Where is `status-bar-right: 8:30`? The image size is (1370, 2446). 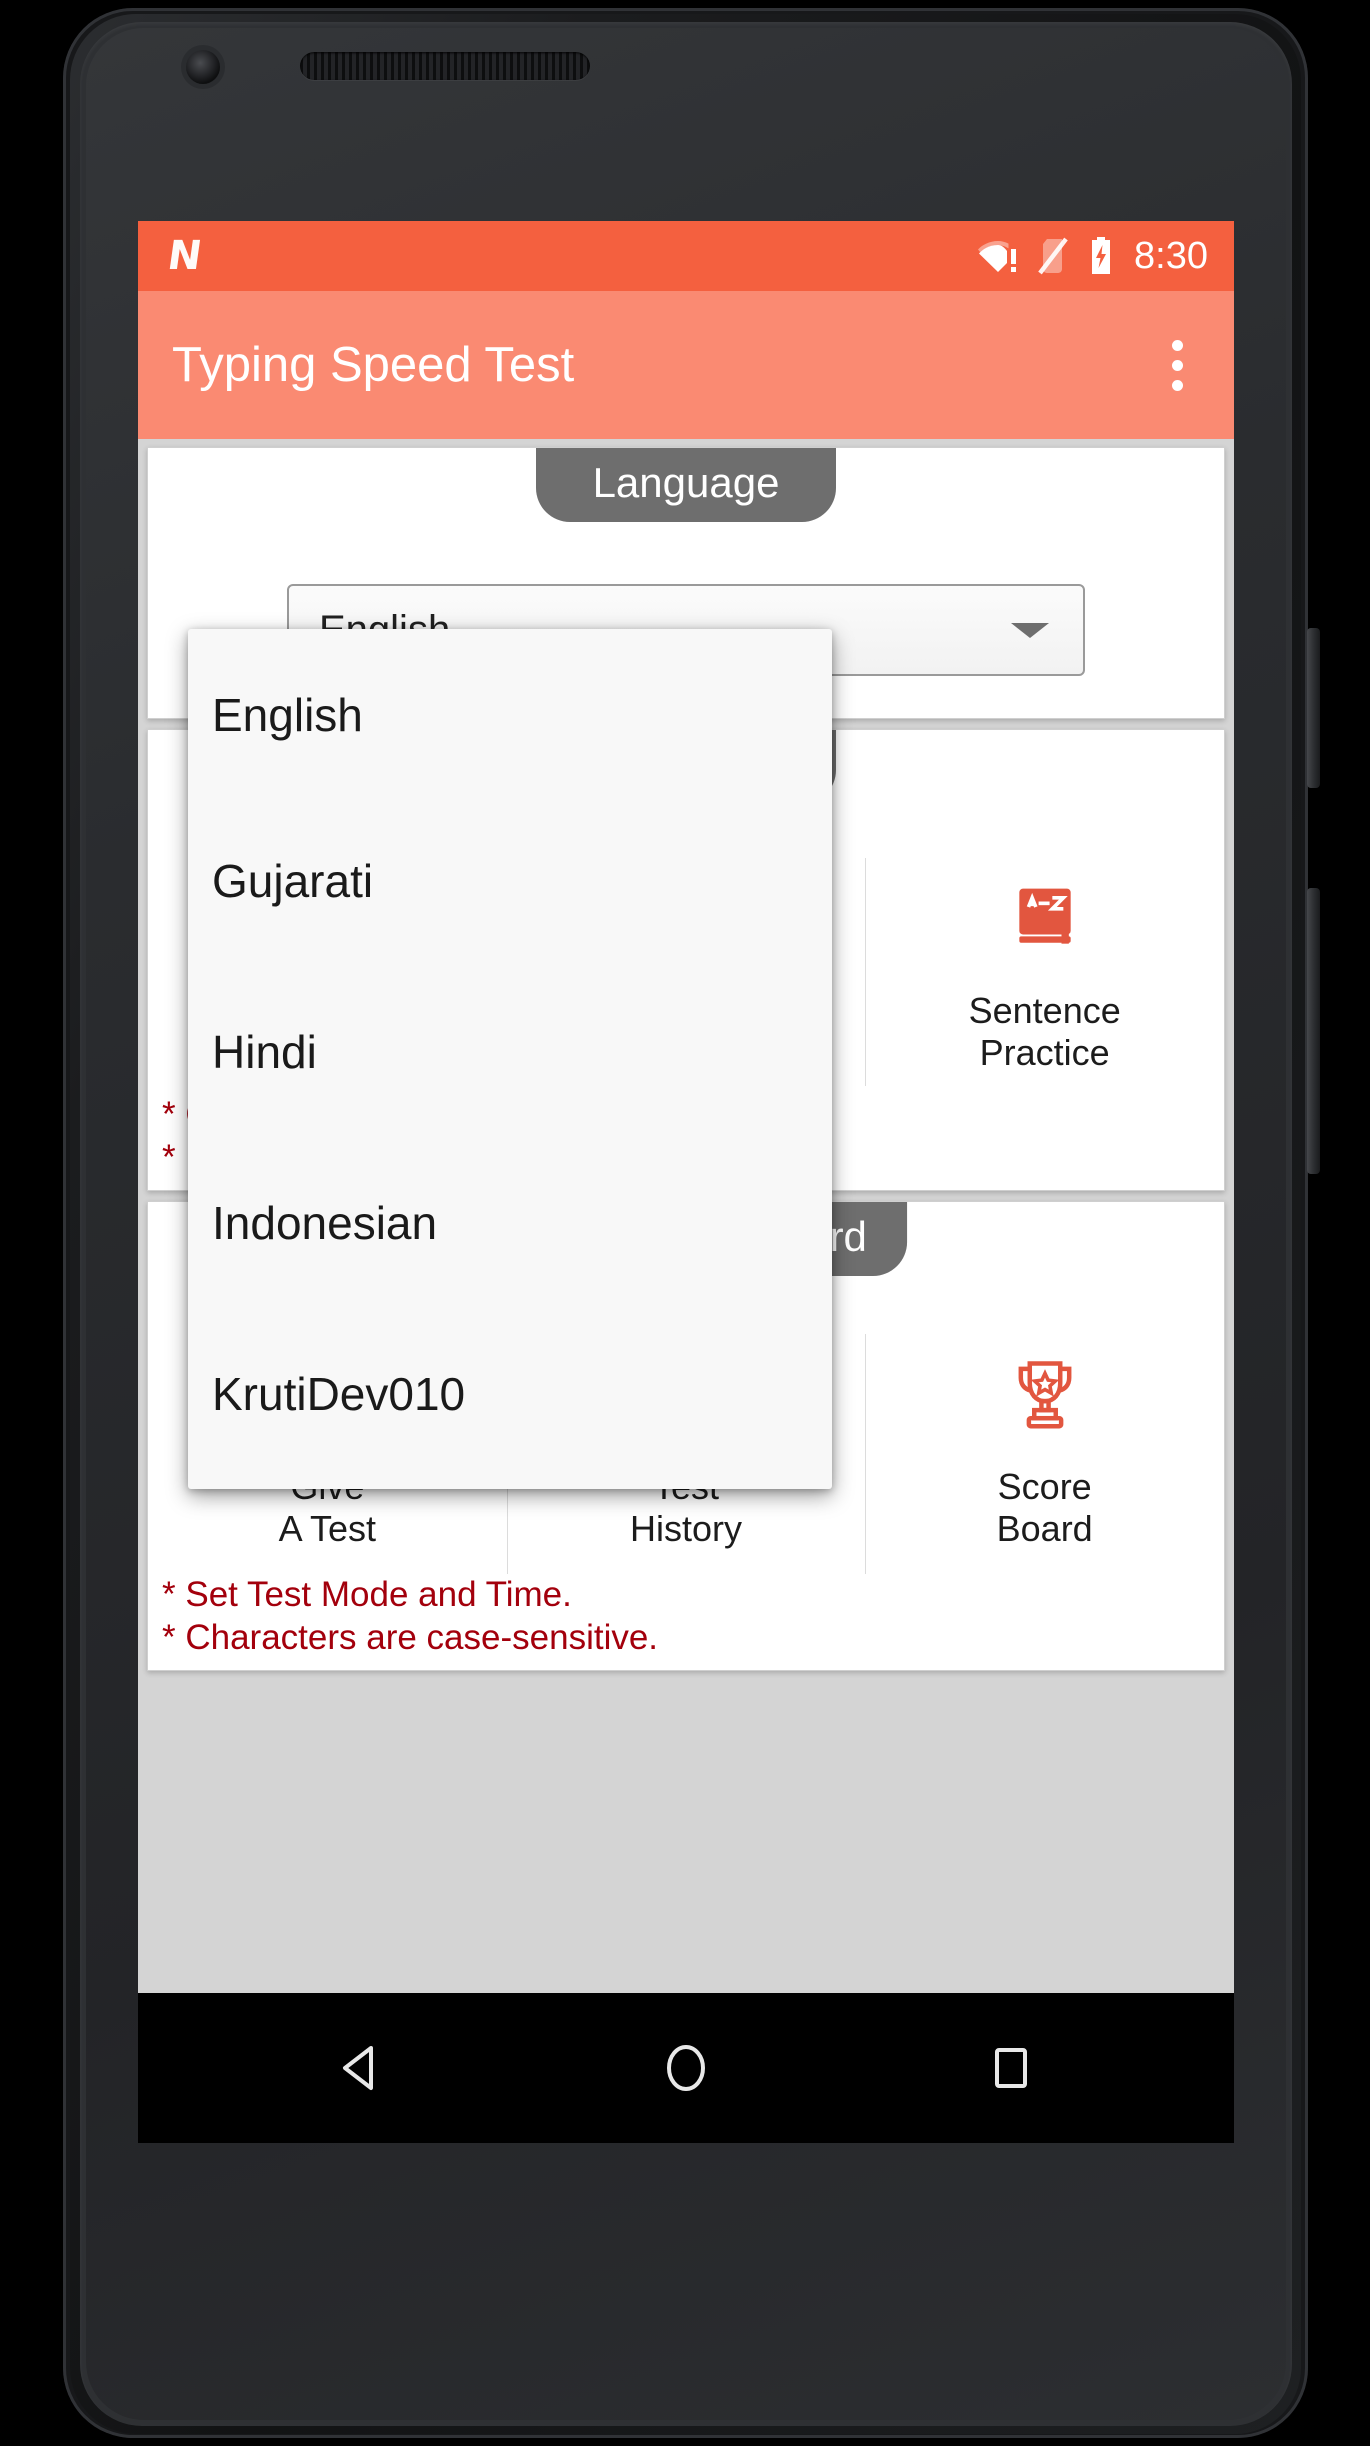
status-bar-right: 8:30 is located at coordinates (1093, 256).